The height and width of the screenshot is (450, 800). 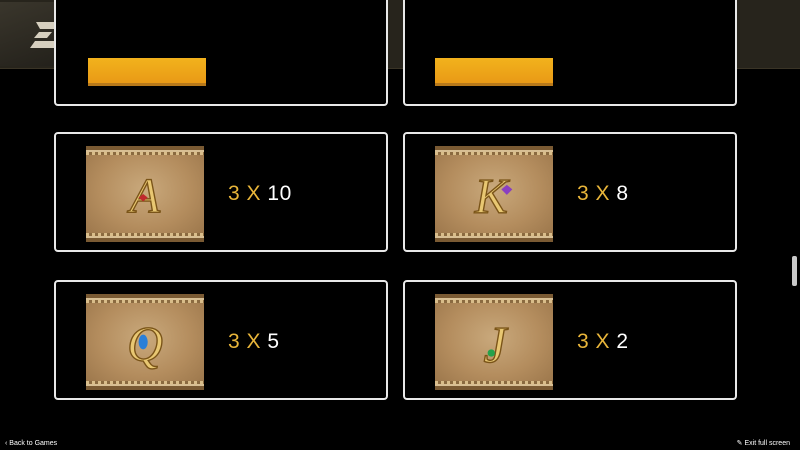 What do you see at coordinates (31, 443) in the screenshot?
I see `back-to-games-link: ‹ Back to Games` at bounding box center [31, 443].